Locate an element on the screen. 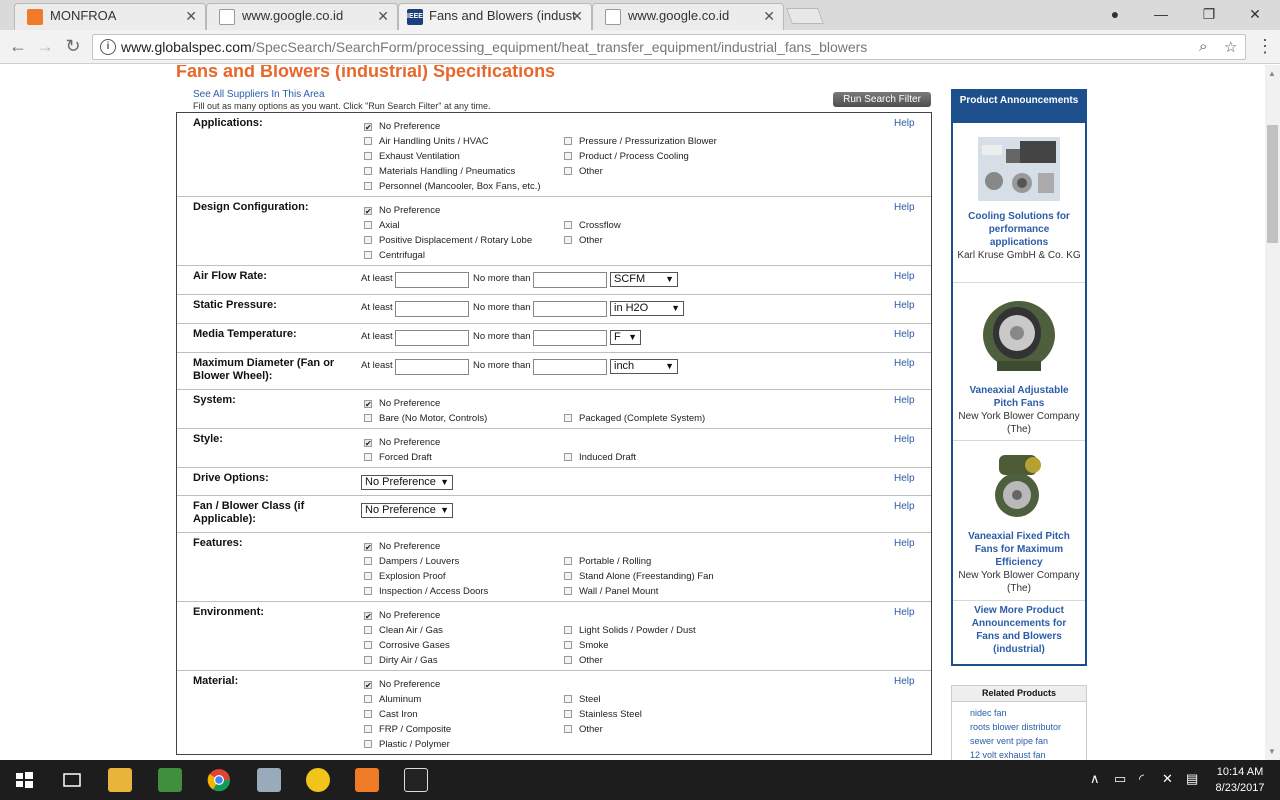 The height and width of the screenshot is (800, 1280). info-icon: i is located at coordinates (108, 47).